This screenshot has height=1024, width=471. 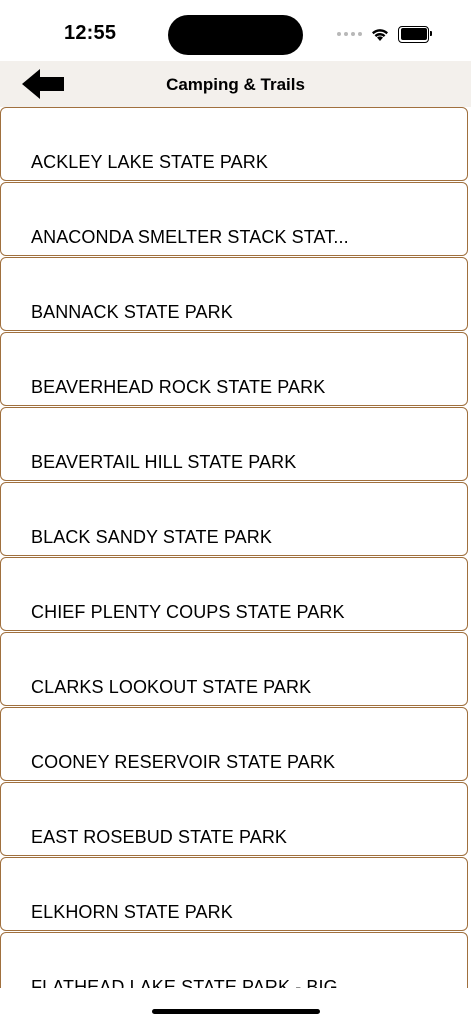 What do you see at coordinates (234, 669) in the screenshot?
I see `list-item: CLARKS LOOKOUT STATE PARK` at bounding box center [234, 669].